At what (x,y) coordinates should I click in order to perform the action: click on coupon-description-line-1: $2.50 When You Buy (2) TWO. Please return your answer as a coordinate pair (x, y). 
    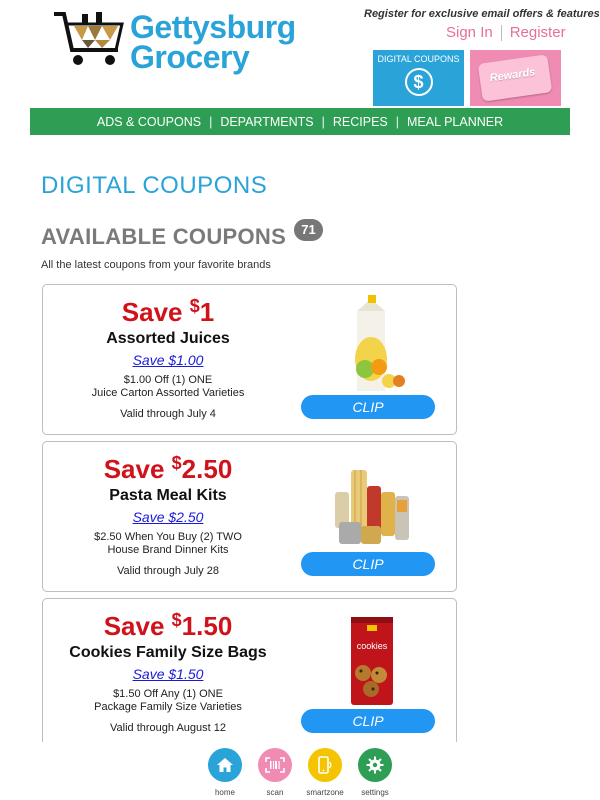
    Looking at the image, I should click on (168, 537).